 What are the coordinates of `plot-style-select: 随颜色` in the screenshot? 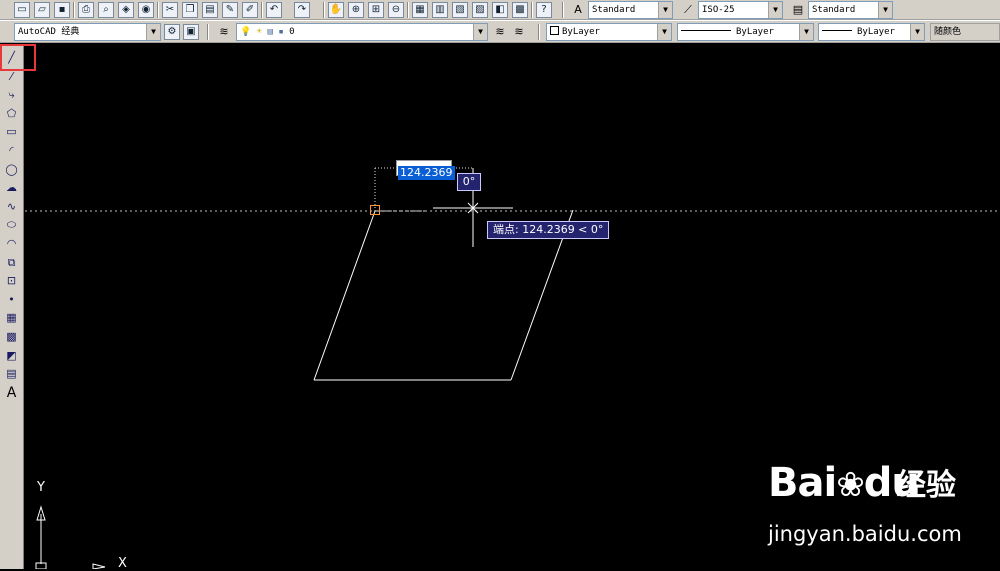 It's located at (965, 32).